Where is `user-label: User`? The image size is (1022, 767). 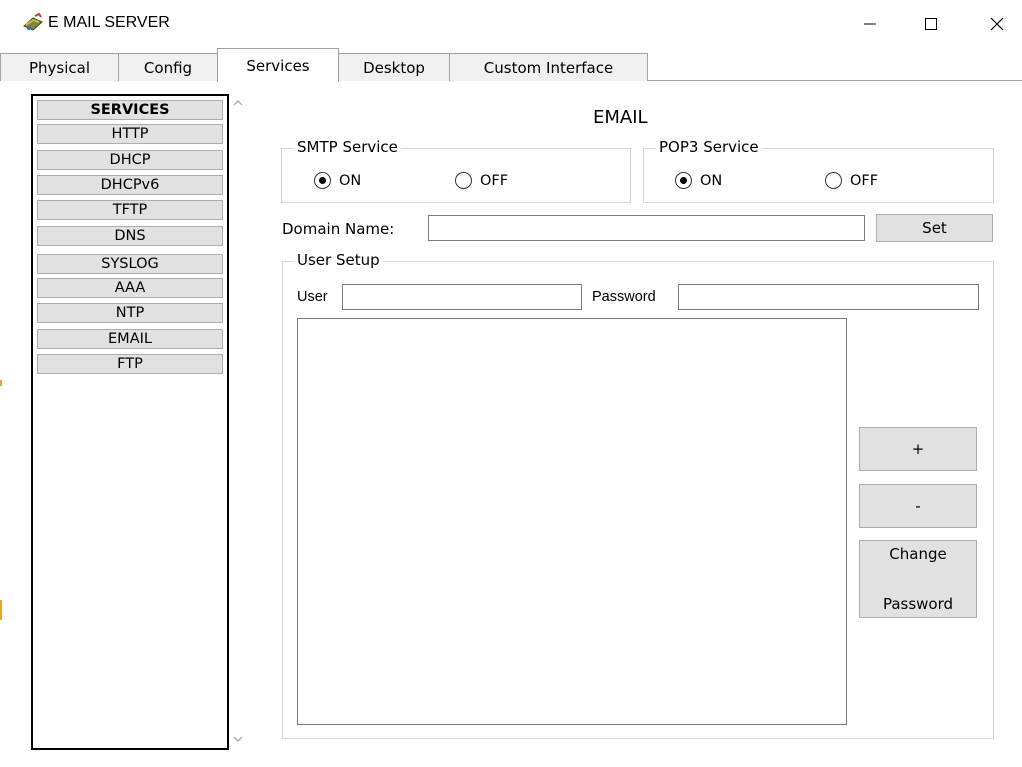
user-label: User is located at coordinates (312, 297).